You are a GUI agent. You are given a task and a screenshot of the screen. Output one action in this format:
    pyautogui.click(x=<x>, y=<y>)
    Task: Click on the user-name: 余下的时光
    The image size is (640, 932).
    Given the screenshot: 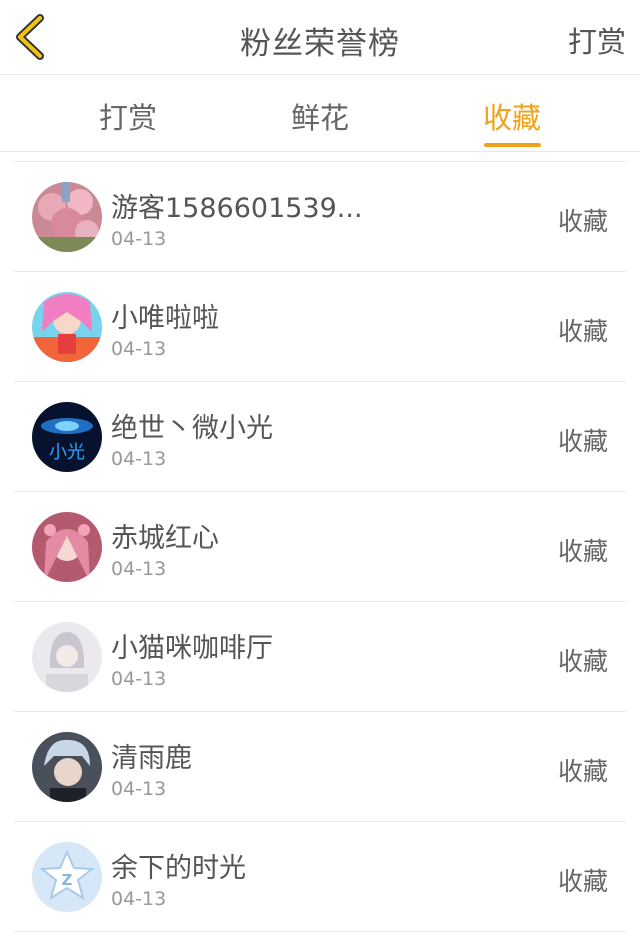 What is the action you would take?
    pyautogui.click(x=178, y=868)
    